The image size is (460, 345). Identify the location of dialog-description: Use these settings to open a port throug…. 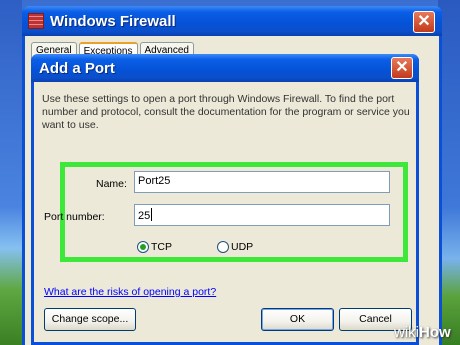
(226, 112).